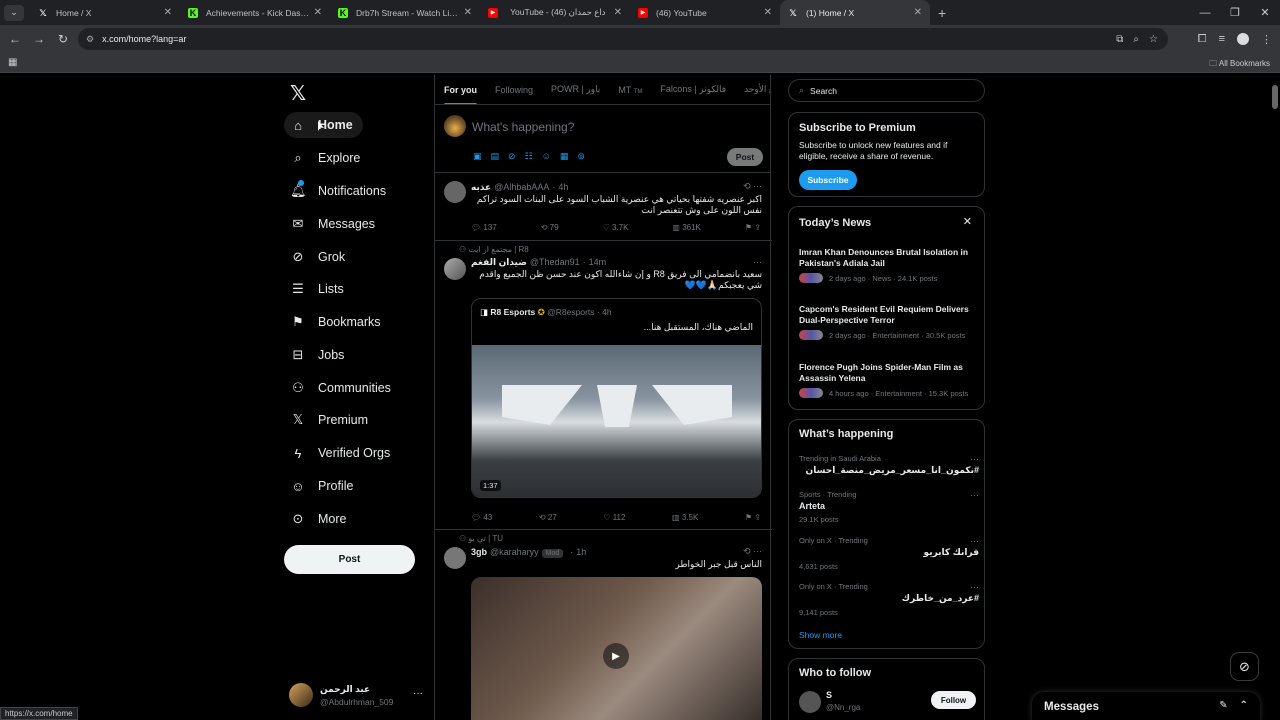 The height and width of the screenshot is (720, 1280). Describe the element at coordinates (319, 355) in the screenshot. I see `nav-jobs: ⊟ Jobs` at that location.